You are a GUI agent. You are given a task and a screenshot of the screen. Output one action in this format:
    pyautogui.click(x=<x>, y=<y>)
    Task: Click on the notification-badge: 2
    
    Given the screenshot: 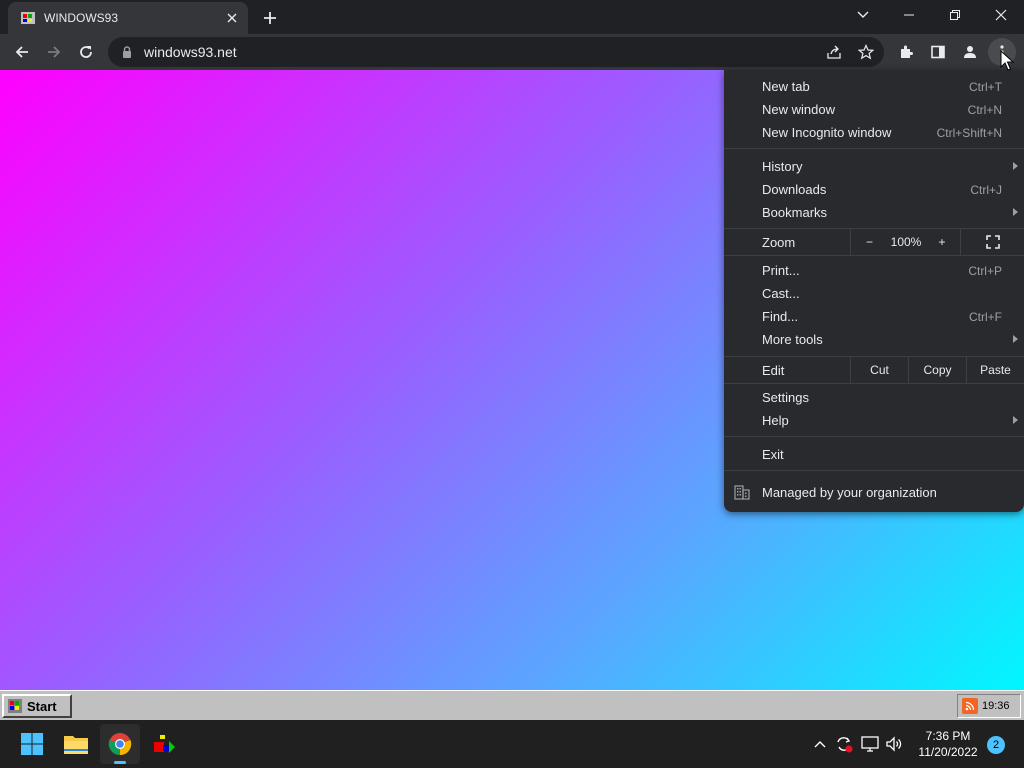 What is the action you would take?
    pyautogui.click(x=996, y=745)
    